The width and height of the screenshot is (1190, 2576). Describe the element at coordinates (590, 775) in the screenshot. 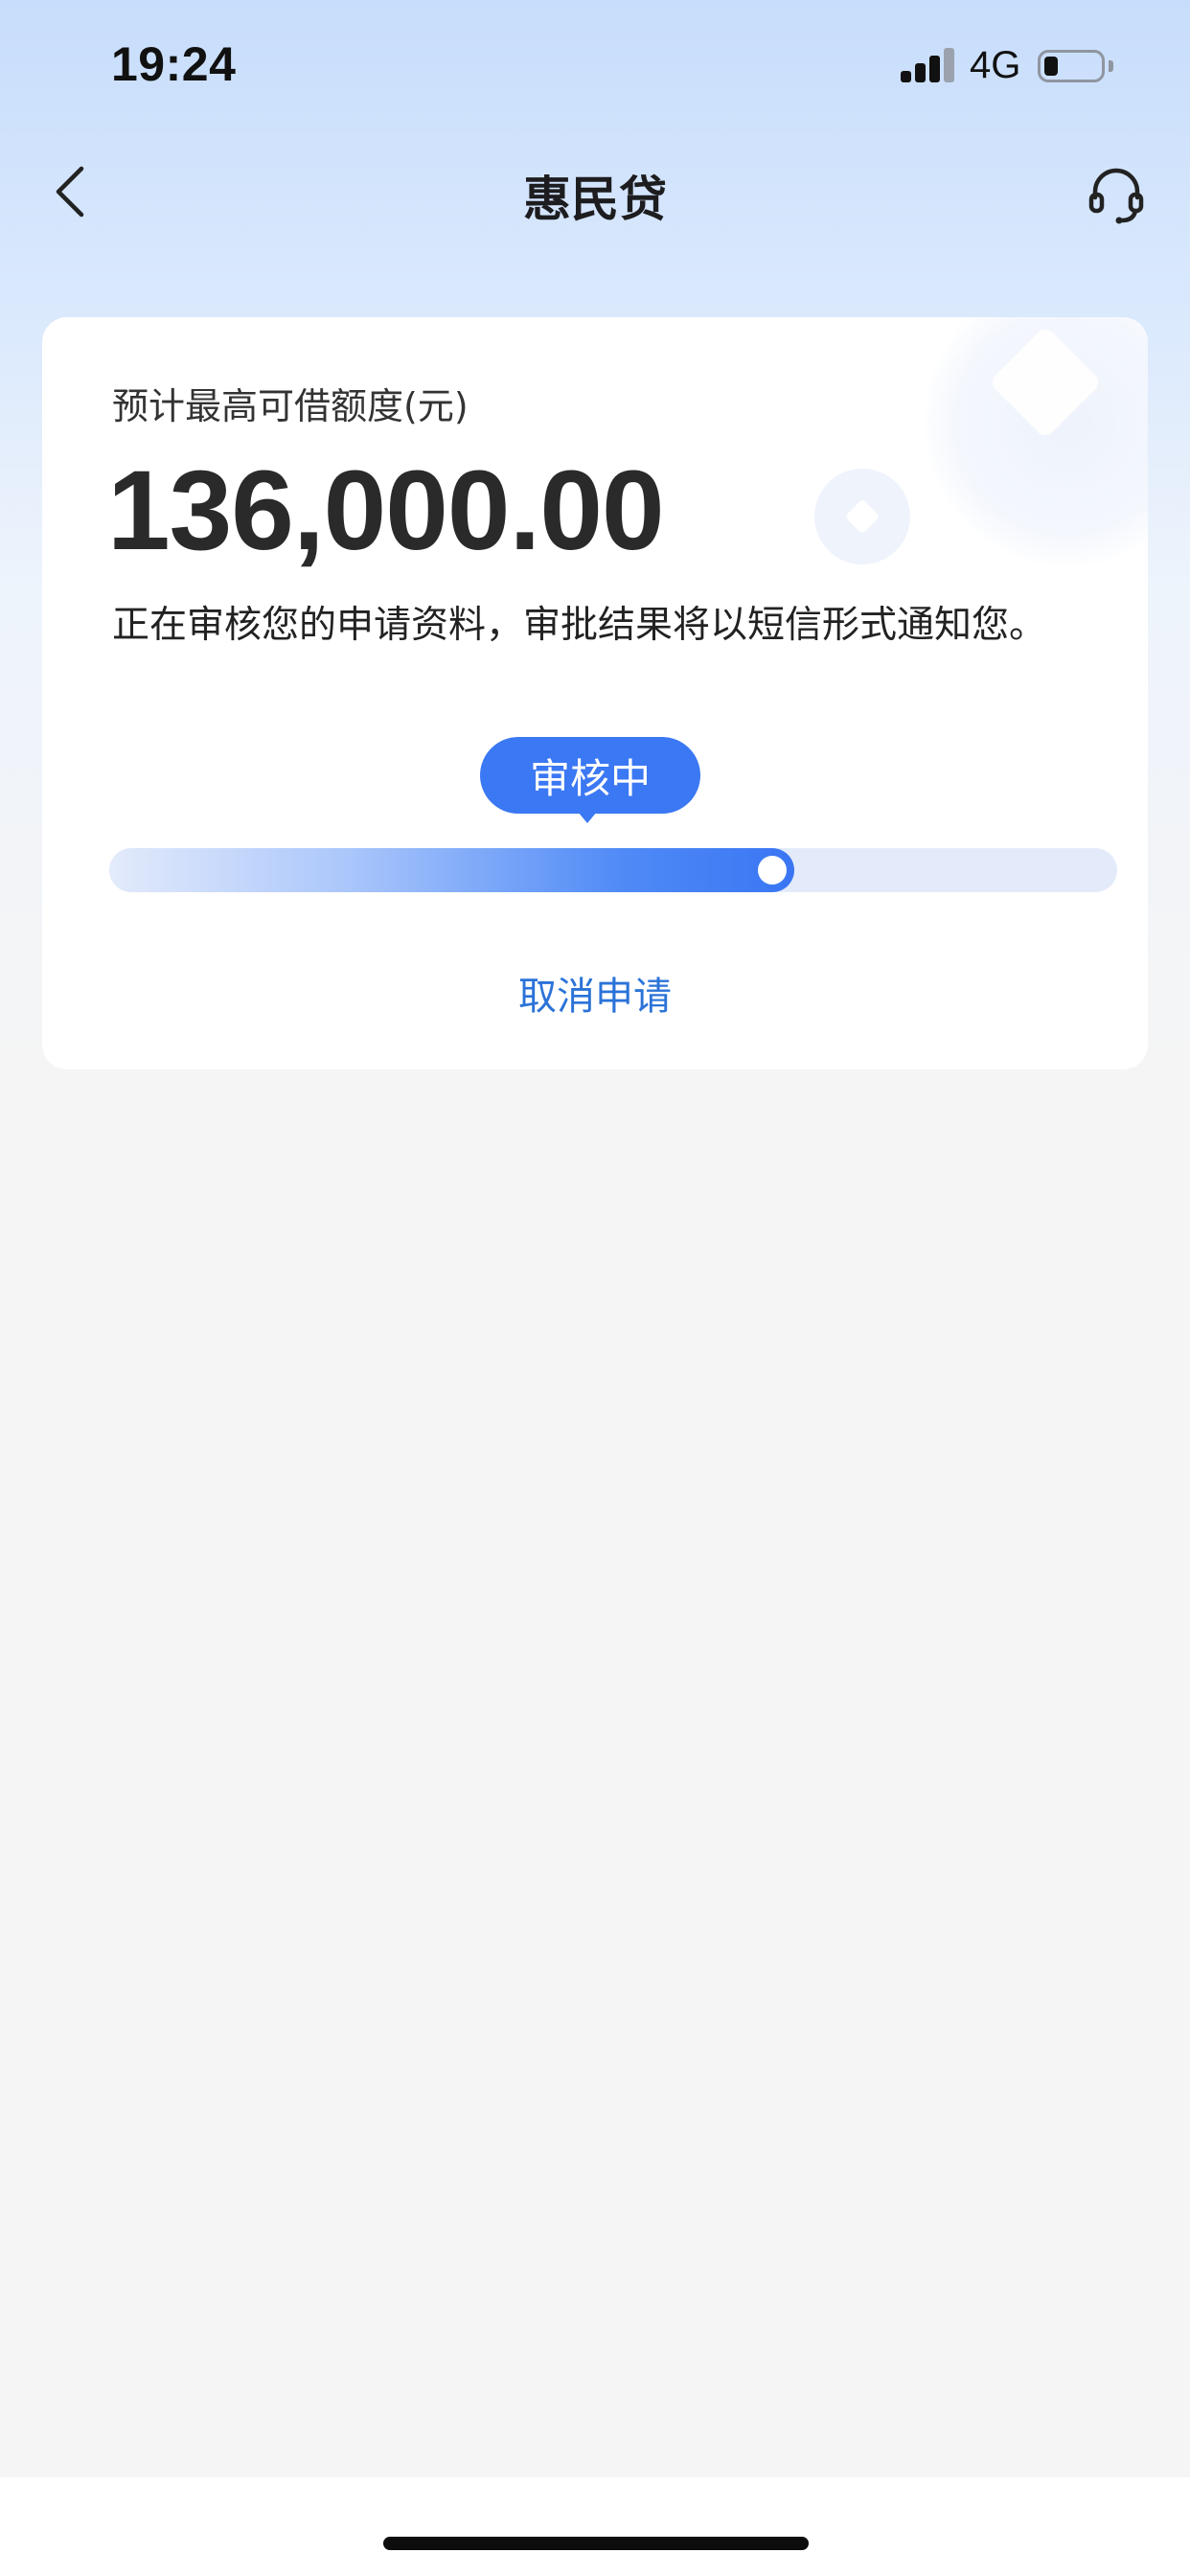

I see `status-badge: 审核中` at that location.